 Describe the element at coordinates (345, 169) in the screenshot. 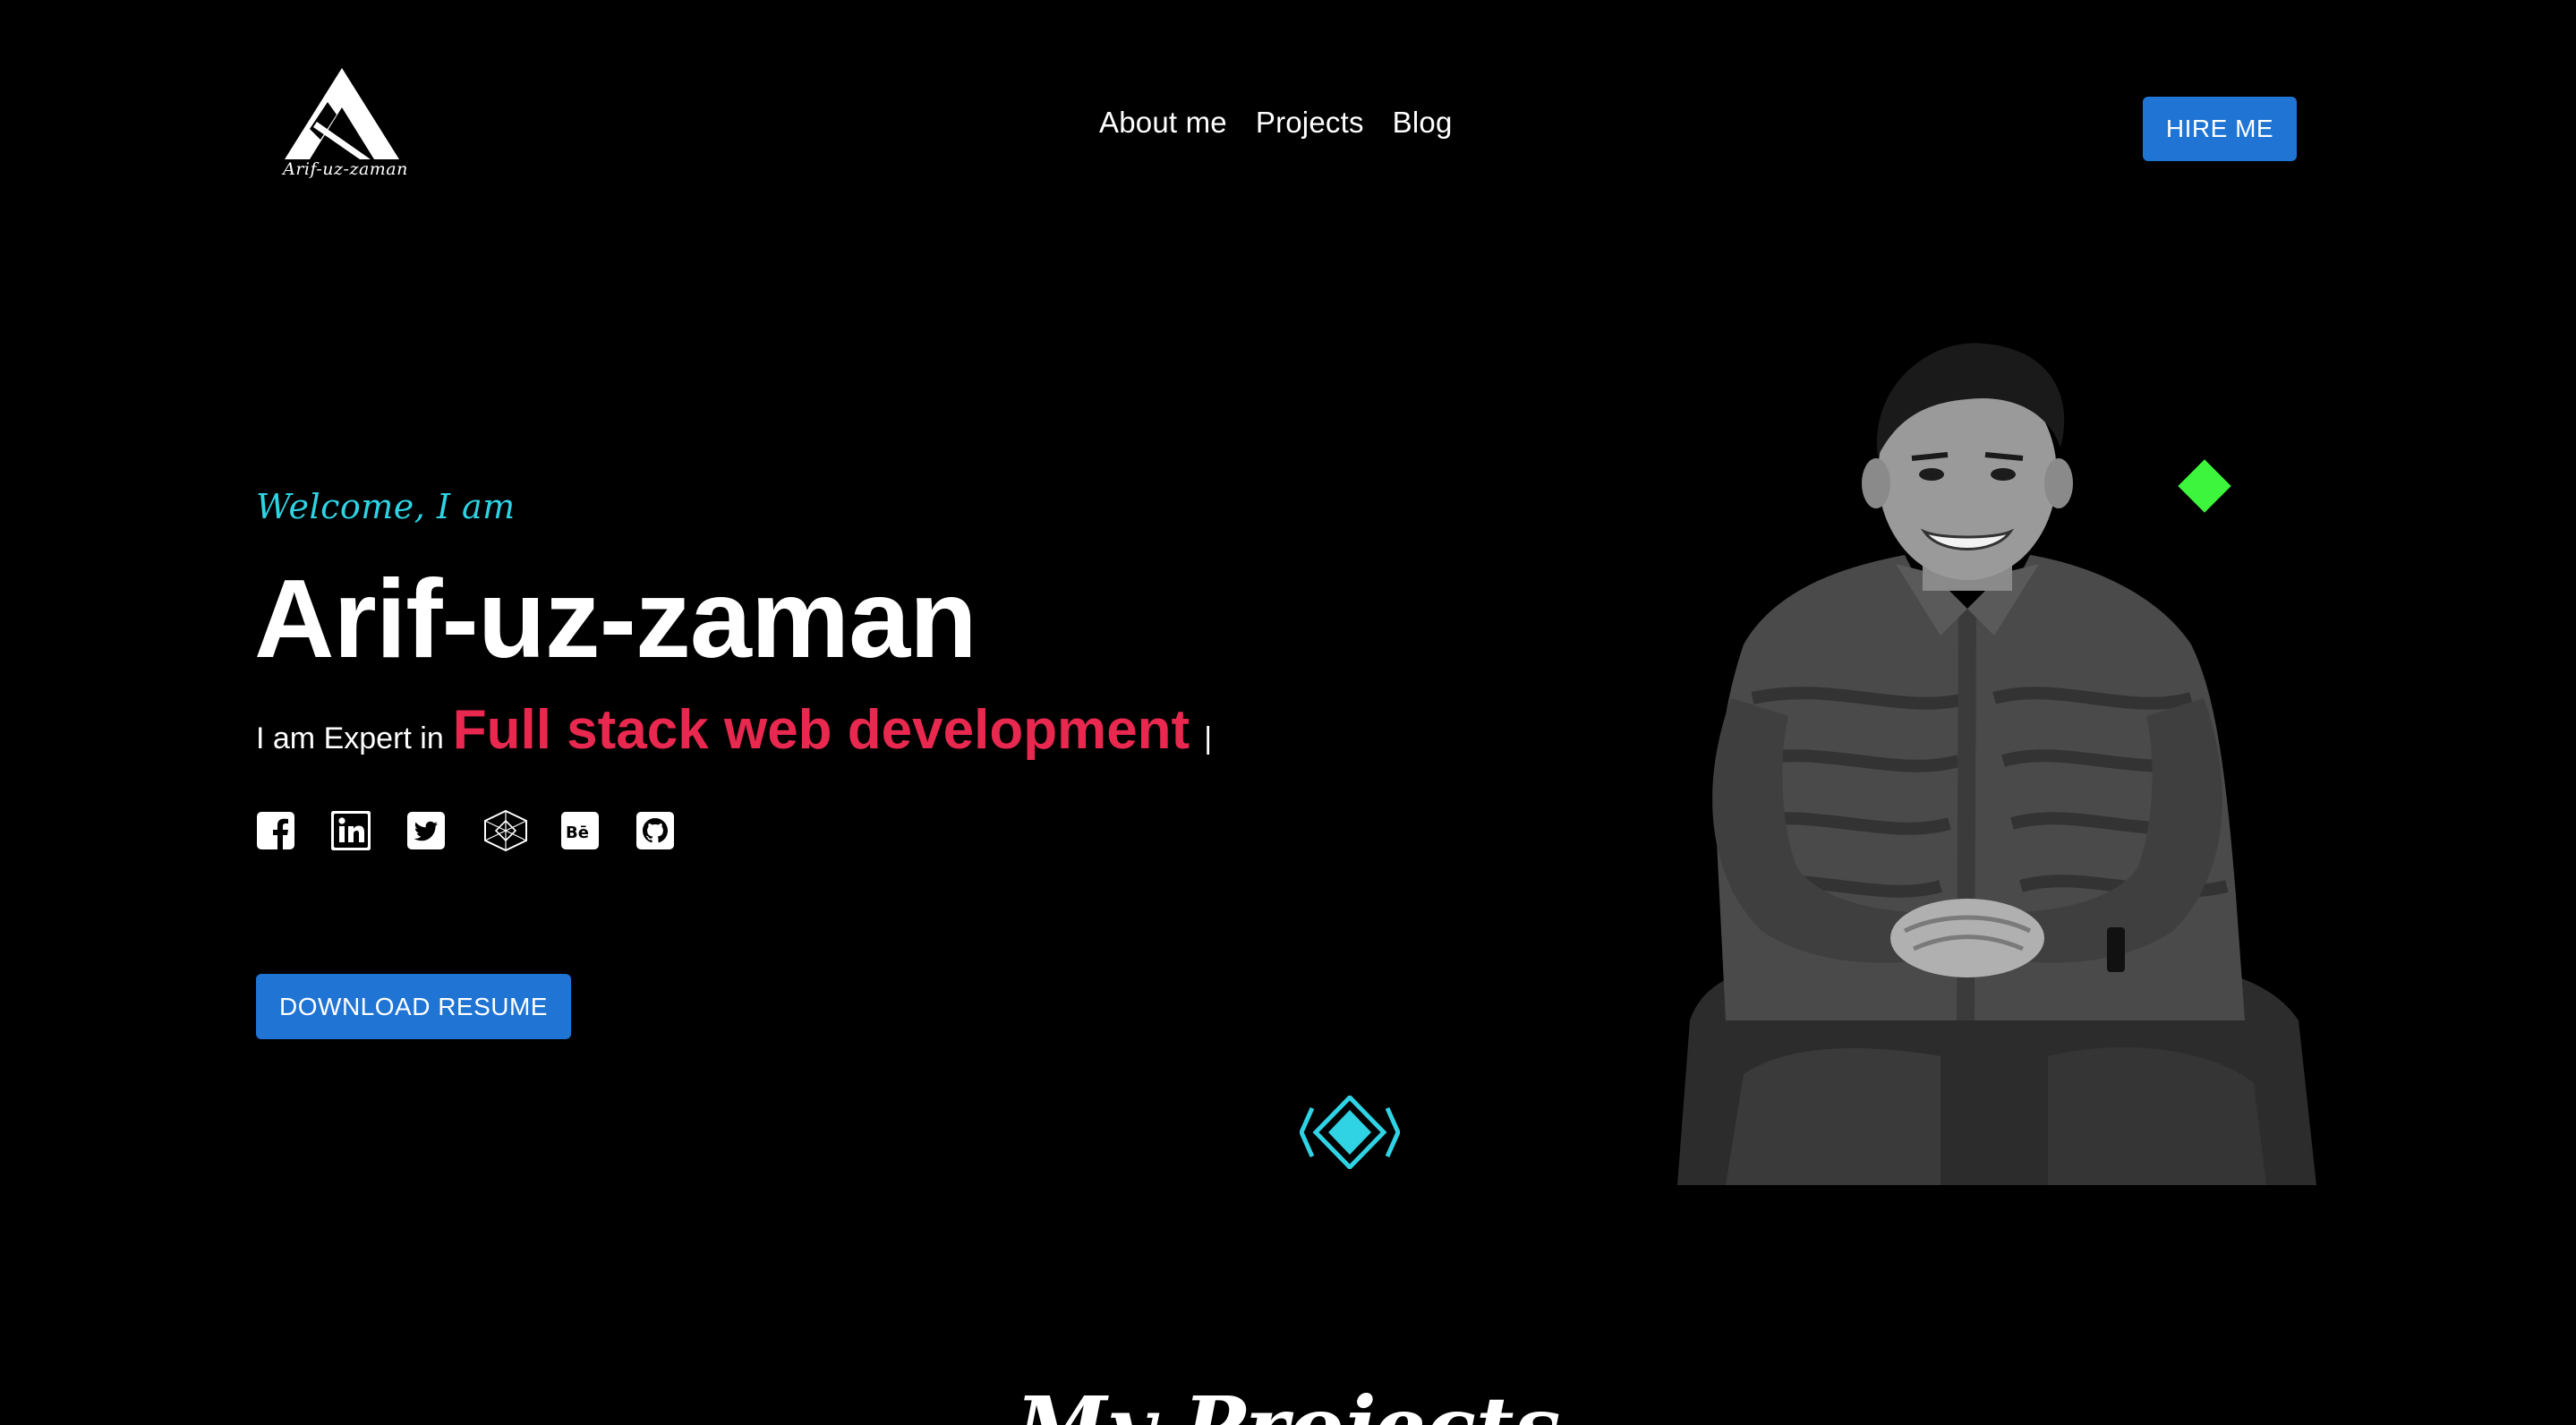

I see `logo-text: Arif-uz-zaman` at that location.